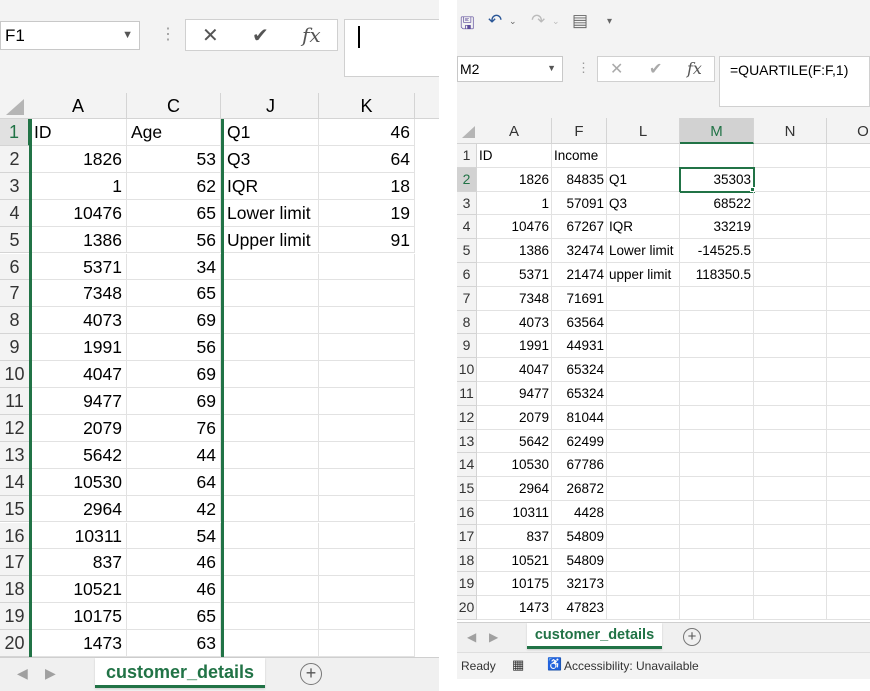  I want to click on cell-o15, so click(848, 489).